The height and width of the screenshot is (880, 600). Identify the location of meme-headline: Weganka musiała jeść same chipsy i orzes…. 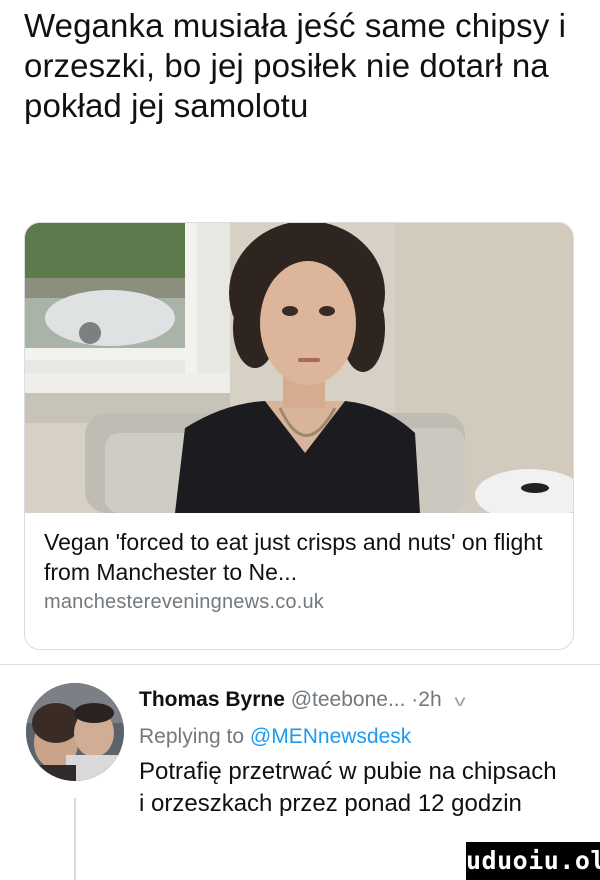
(295, 65).